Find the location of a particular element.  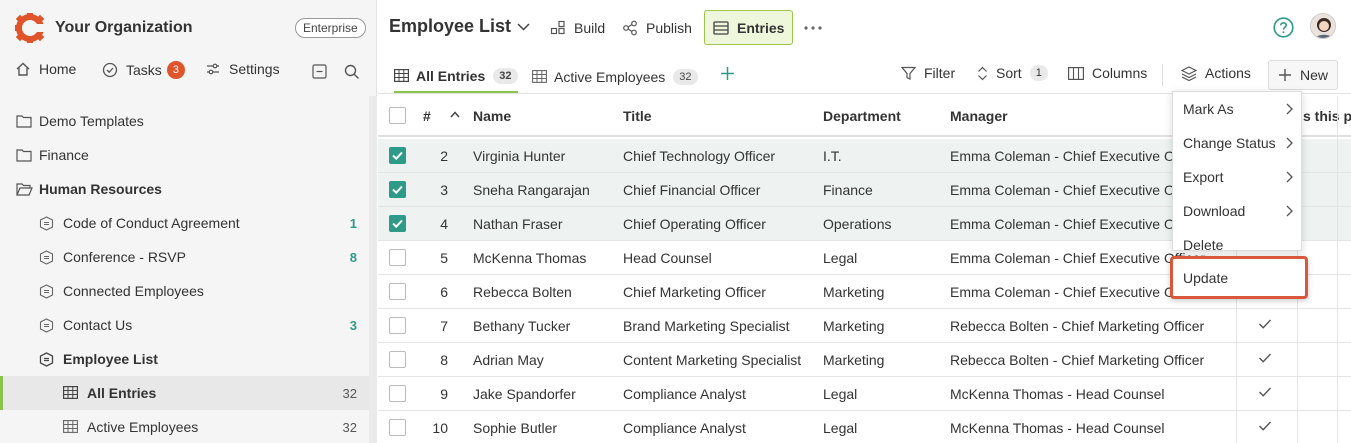

nav-home: Home is located at coordinates (45, 69).